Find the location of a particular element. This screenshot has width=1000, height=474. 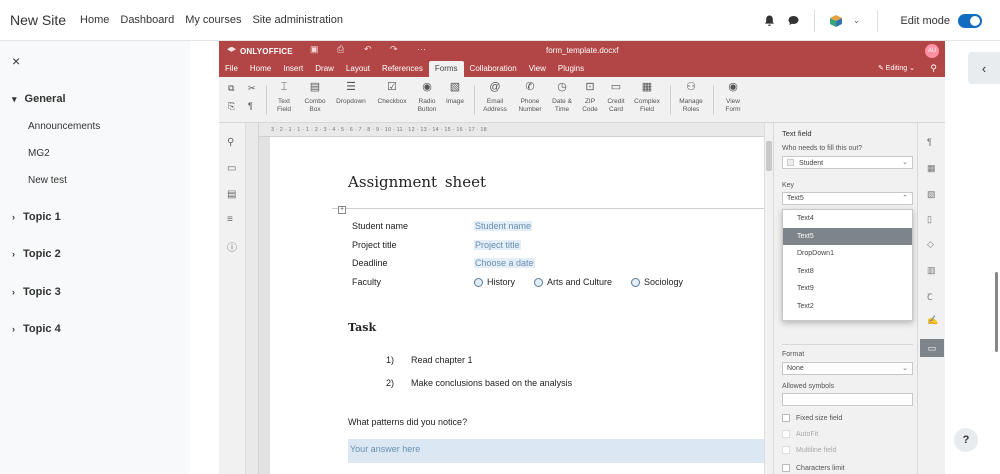

chevron-down-icon: ⌄ is located at coordinates (856, 21).